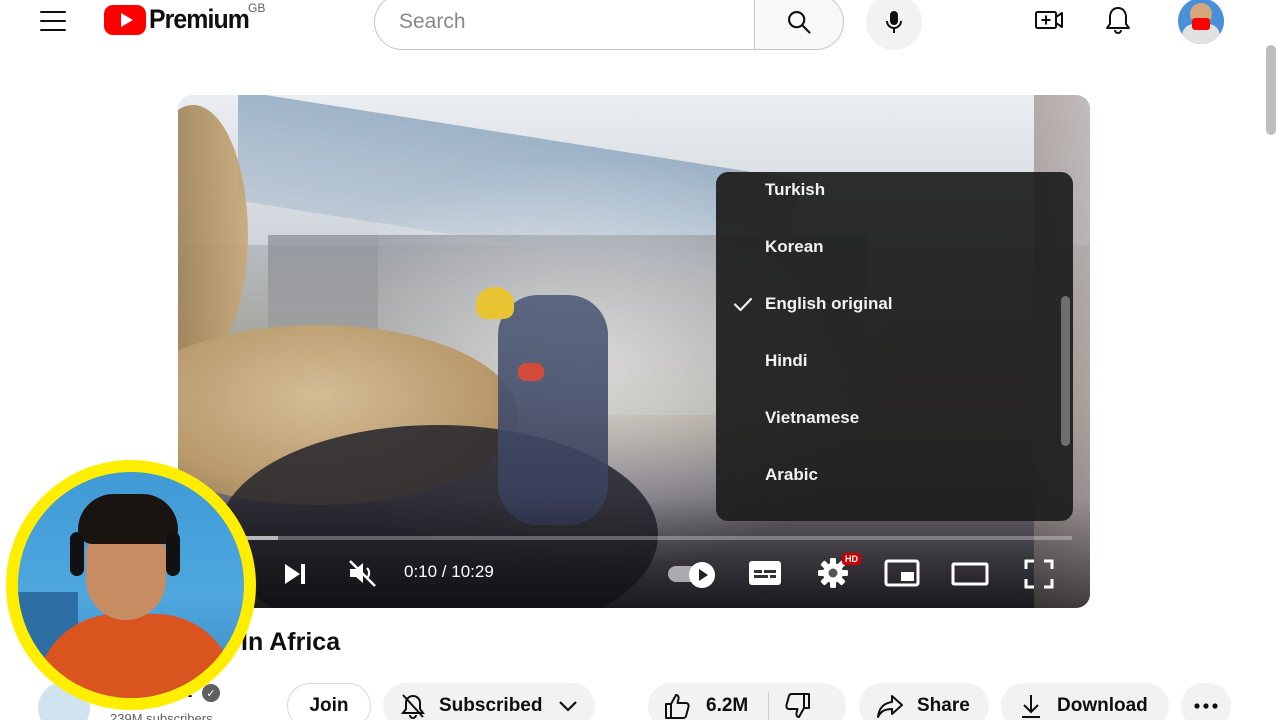 The height and width of the screenshot is (720, 1280). What do you see at coordinates (329, 705) in the screenshot?
I see `join-label: Join` at bounding box center [329, 705].